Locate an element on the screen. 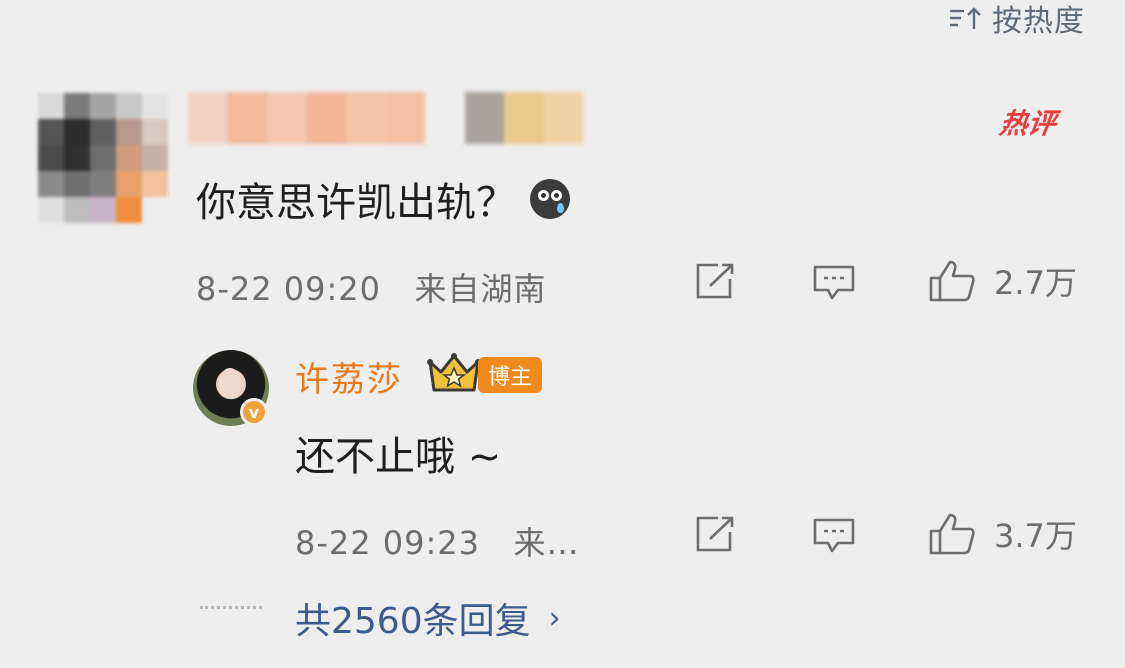 This screenshot has height=668, width=1125. comment-like-button: 2.7万 is located at coordinates (1002, 281).